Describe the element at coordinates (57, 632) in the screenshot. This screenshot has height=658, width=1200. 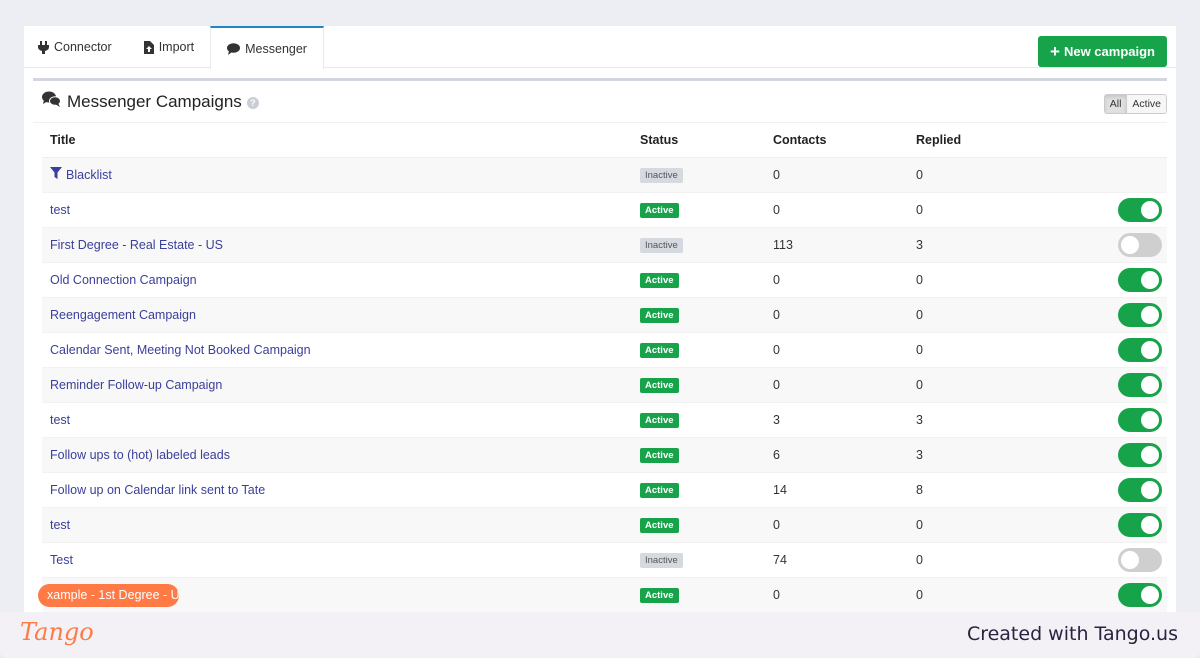
I see `tango-logo: Tango` at that location.